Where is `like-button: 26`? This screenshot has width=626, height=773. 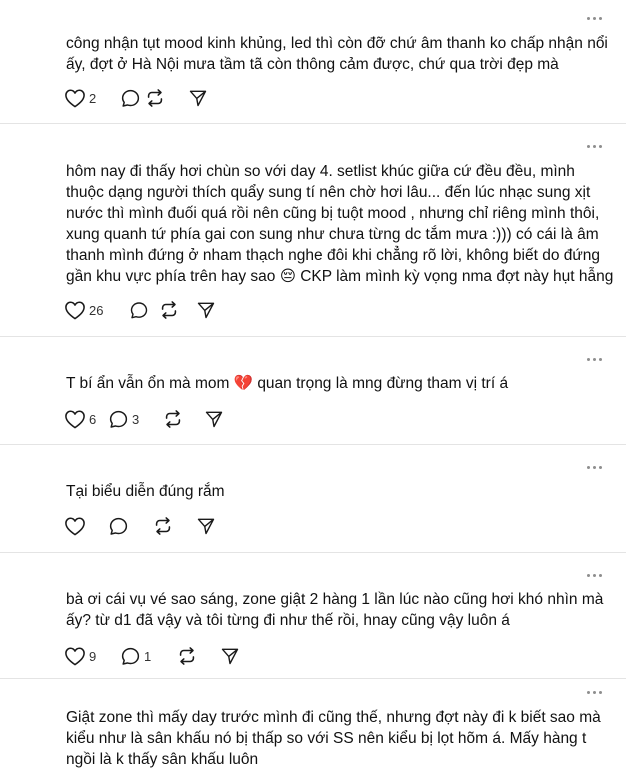 like-button: 26 is located at coordinates (86, 310).